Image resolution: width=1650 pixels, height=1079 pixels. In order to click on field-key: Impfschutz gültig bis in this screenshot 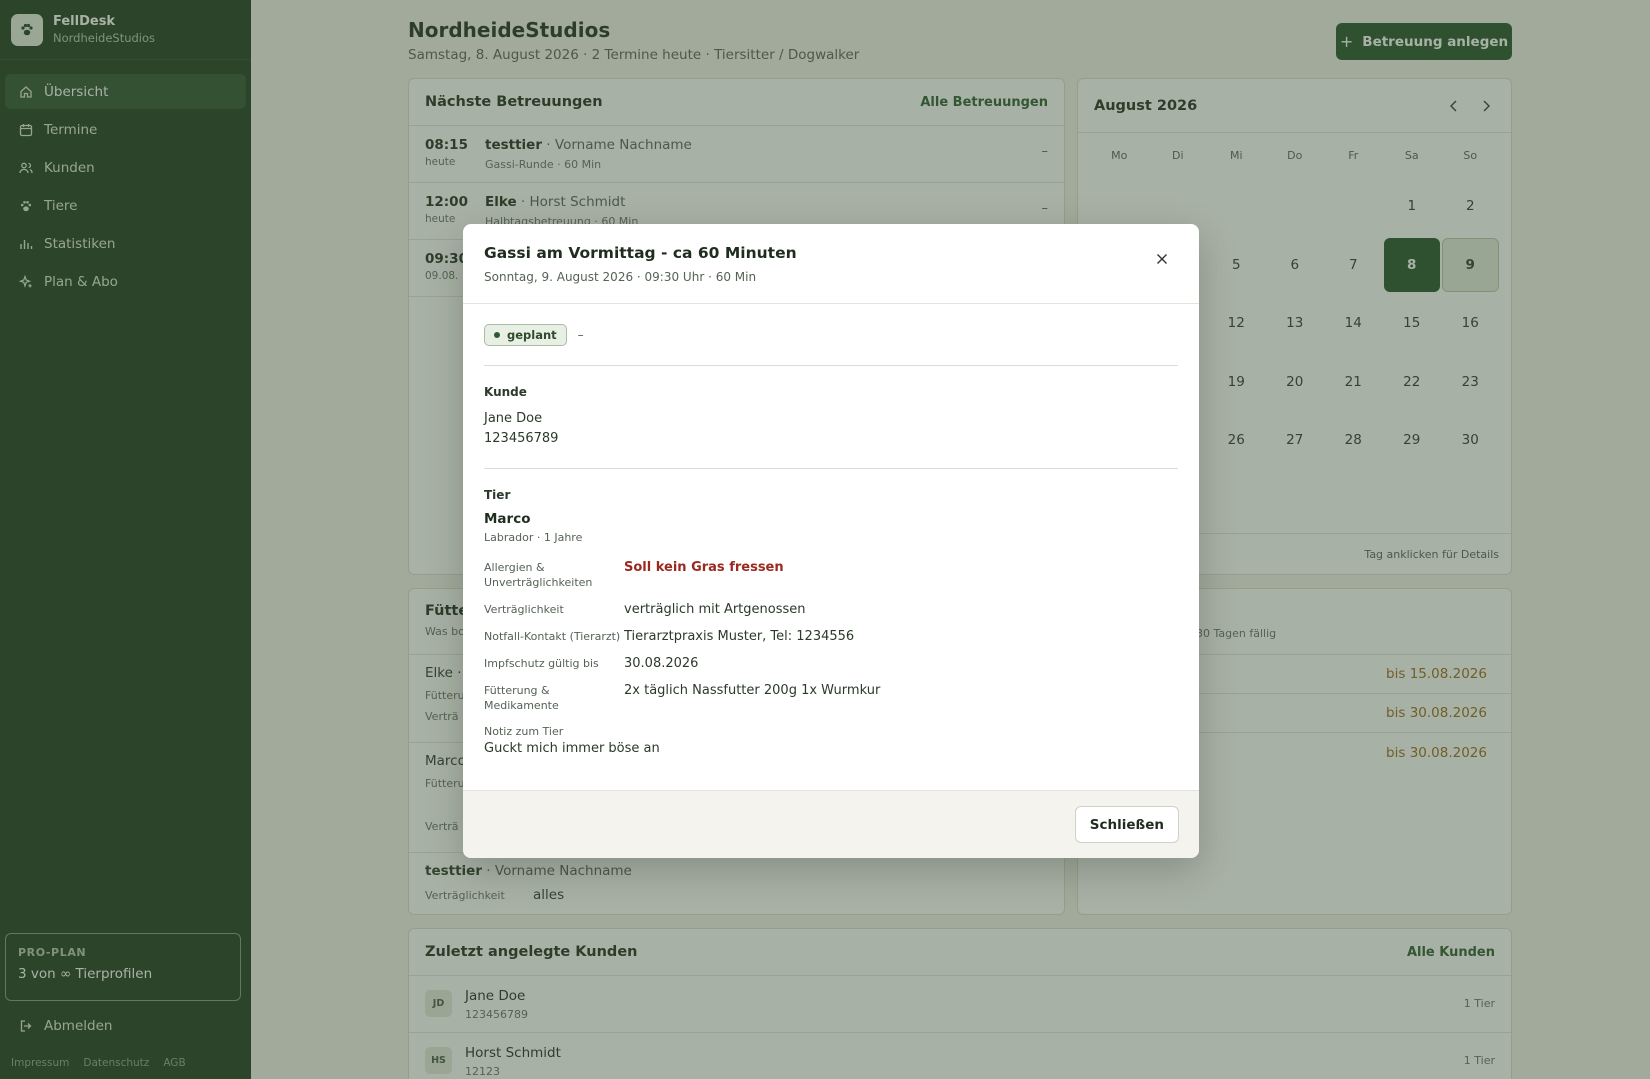, I will do `click(541, 663)`.